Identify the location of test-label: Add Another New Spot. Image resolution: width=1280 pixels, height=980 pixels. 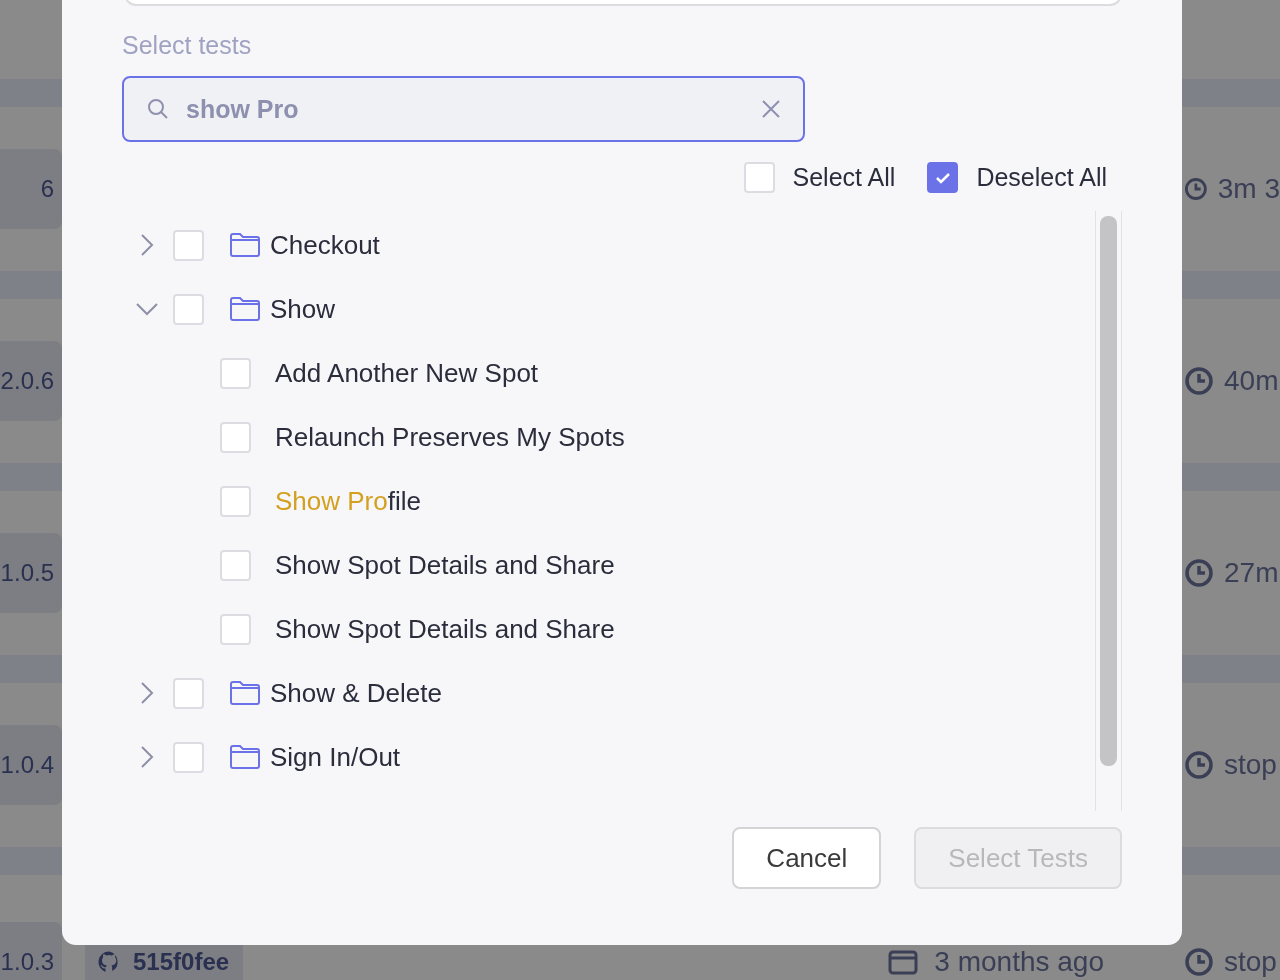
(407, 373).